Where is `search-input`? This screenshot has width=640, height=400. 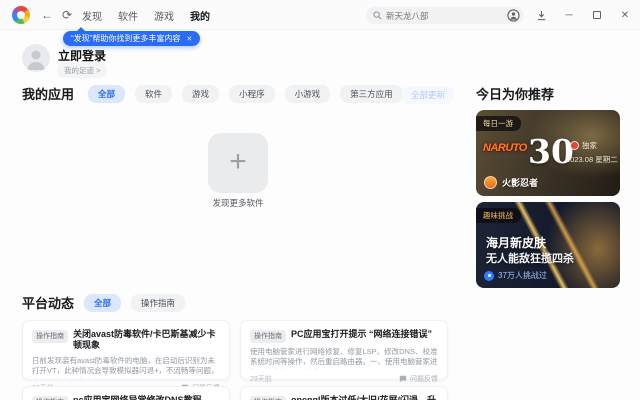
search-input is located at coordinates (446, 15).